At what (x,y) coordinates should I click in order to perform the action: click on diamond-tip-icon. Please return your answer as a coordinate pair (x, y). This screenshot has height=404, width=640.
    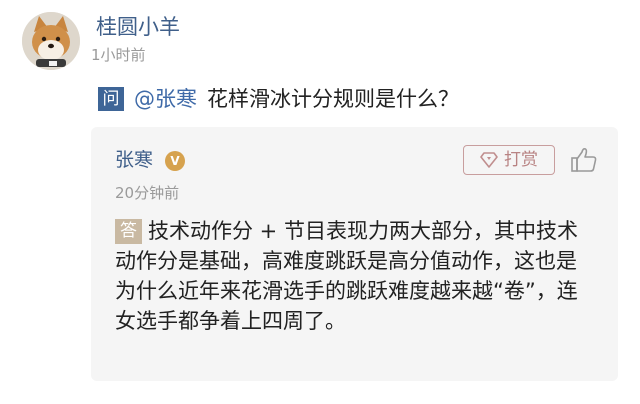
    Looking at the image, I should click on (489, 160).